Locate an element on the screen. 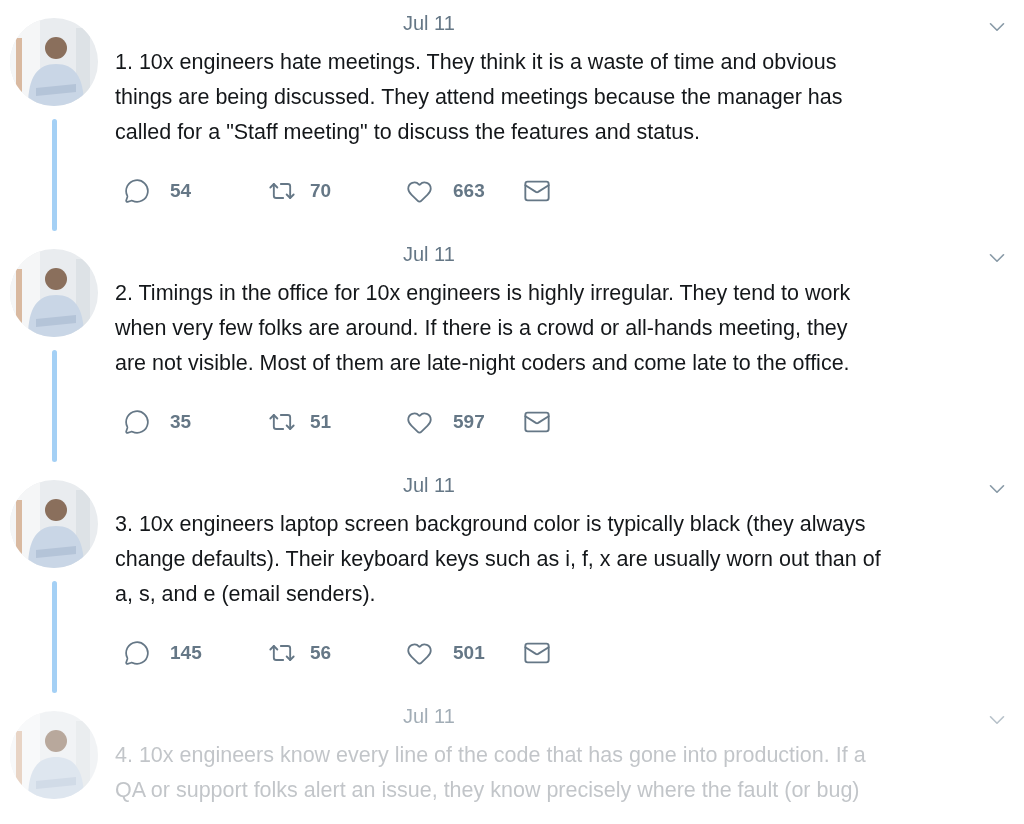 This screenshot has width=1024, height=824. retweet-count: 56 is located at coordinates (321, 652).